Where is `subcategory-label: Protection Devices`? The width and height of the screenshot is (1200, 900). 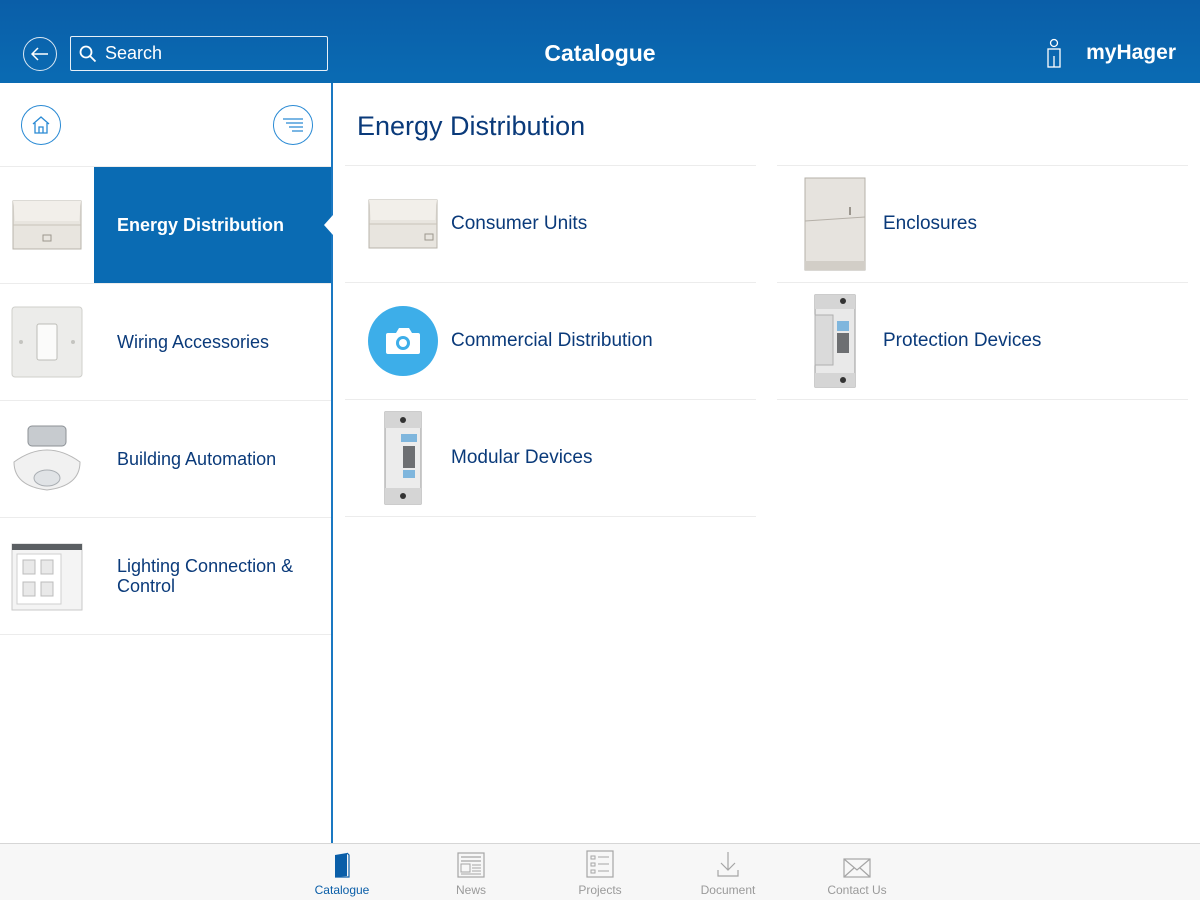
subcategory-label: Protection Devices is located at coordinates (962, 340).